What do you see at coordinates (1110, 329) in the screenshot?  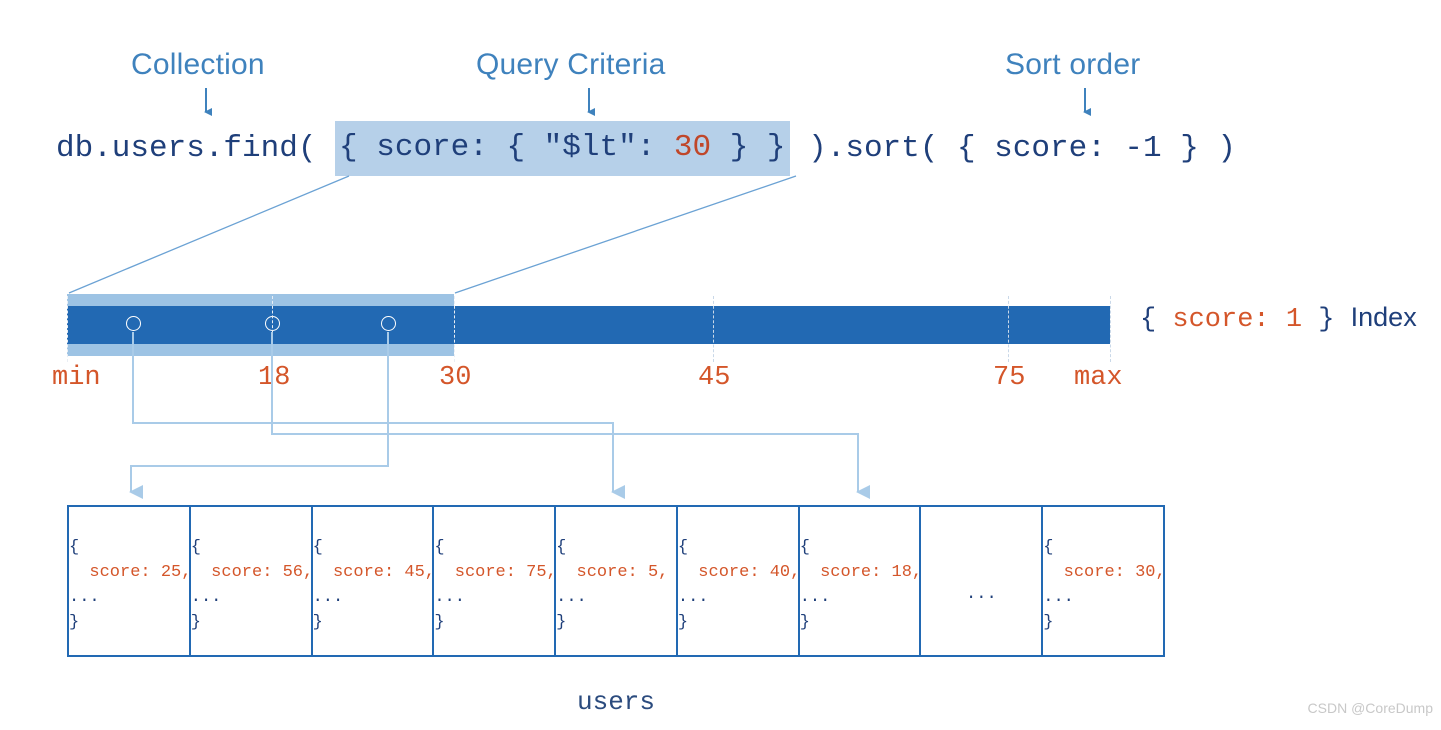 I see `index-tick-max` at bounding box center [1110, 329].